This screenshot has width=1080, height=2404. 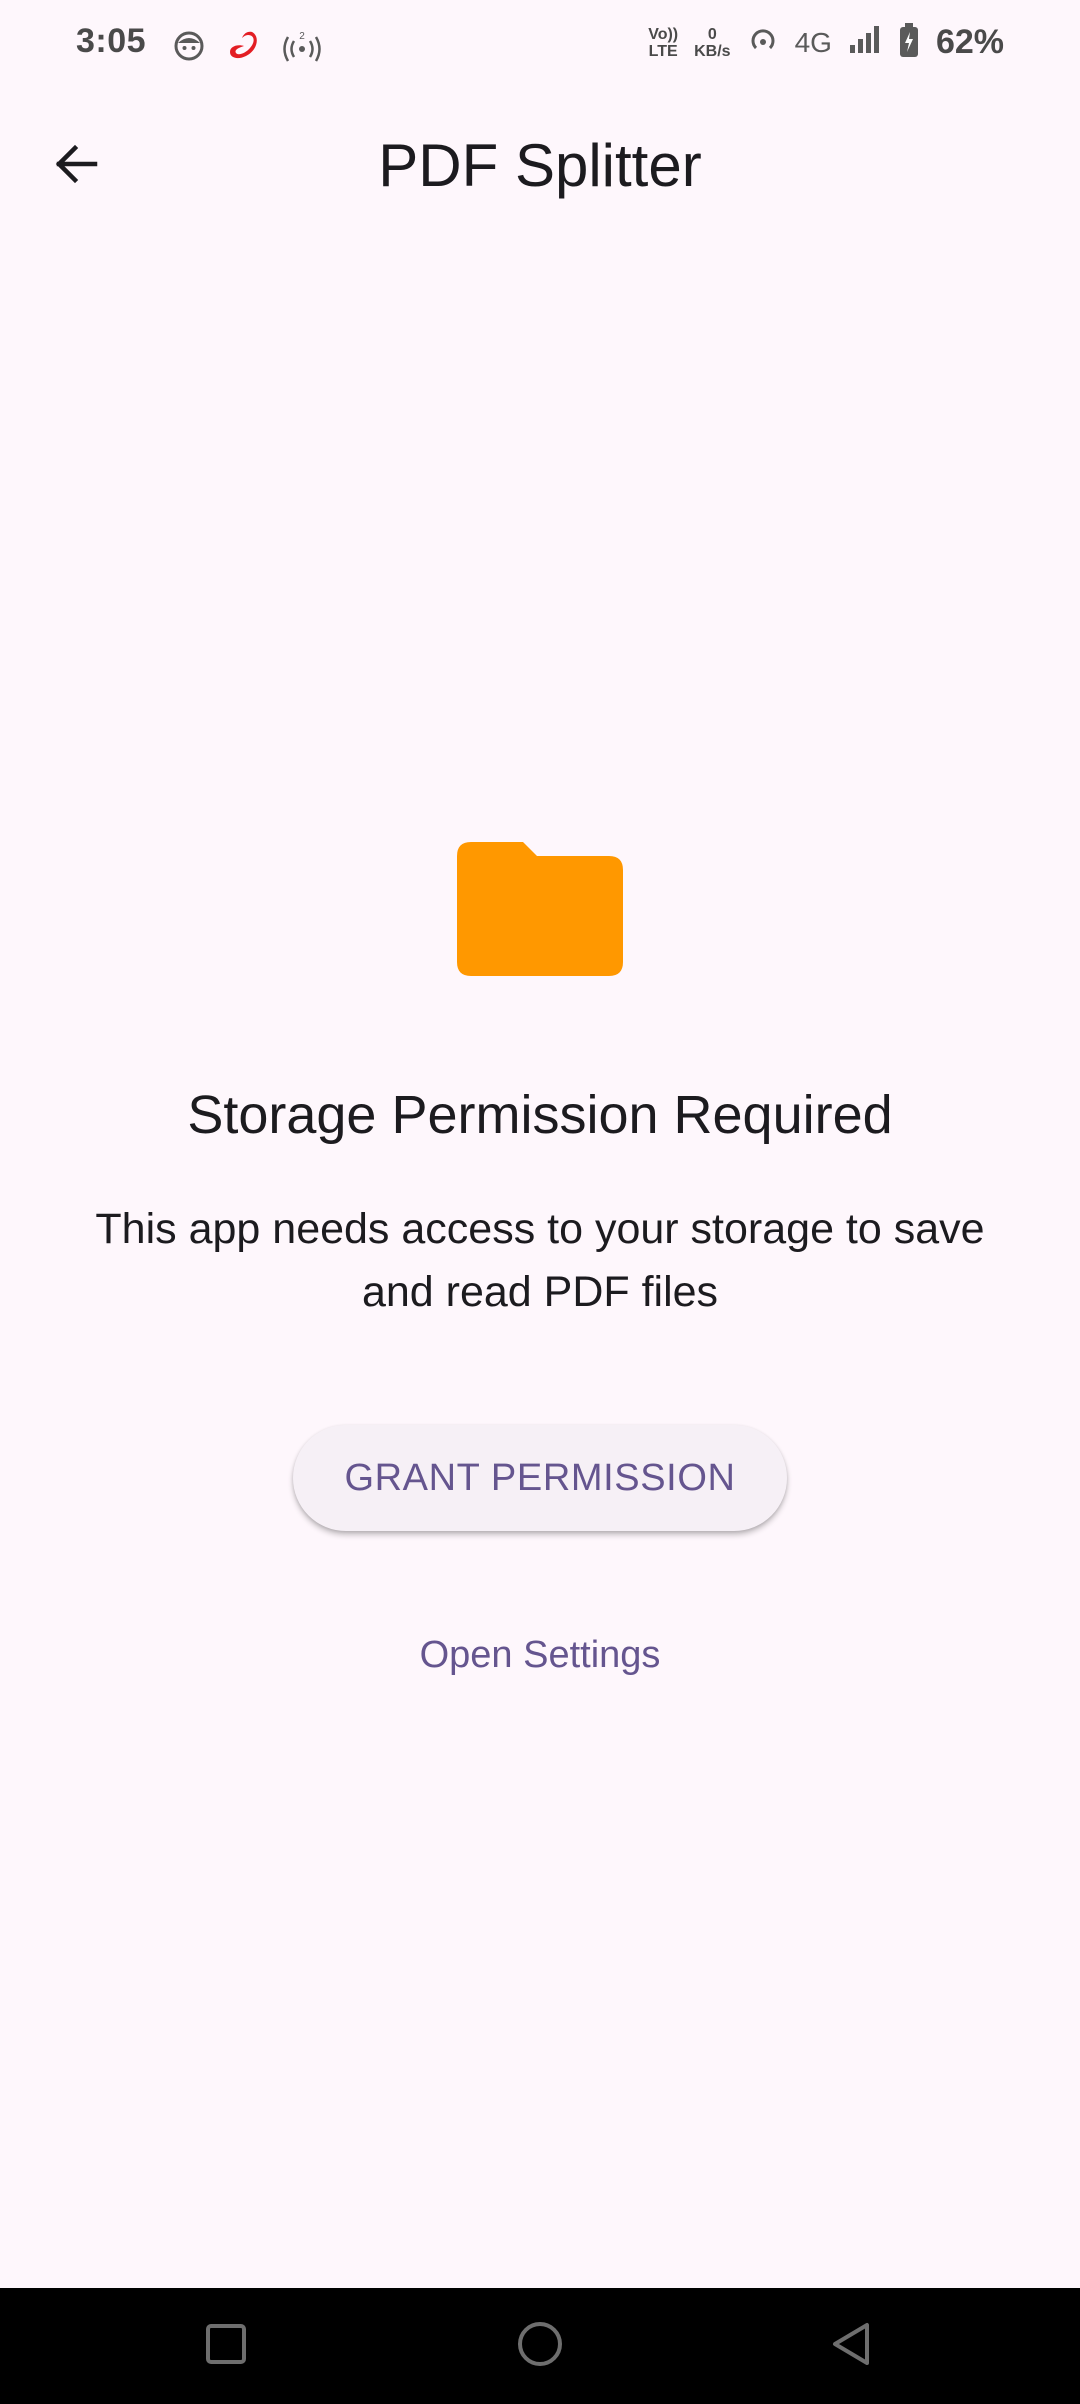 I want to click on recents-icon, so click(x=226, y=2346).